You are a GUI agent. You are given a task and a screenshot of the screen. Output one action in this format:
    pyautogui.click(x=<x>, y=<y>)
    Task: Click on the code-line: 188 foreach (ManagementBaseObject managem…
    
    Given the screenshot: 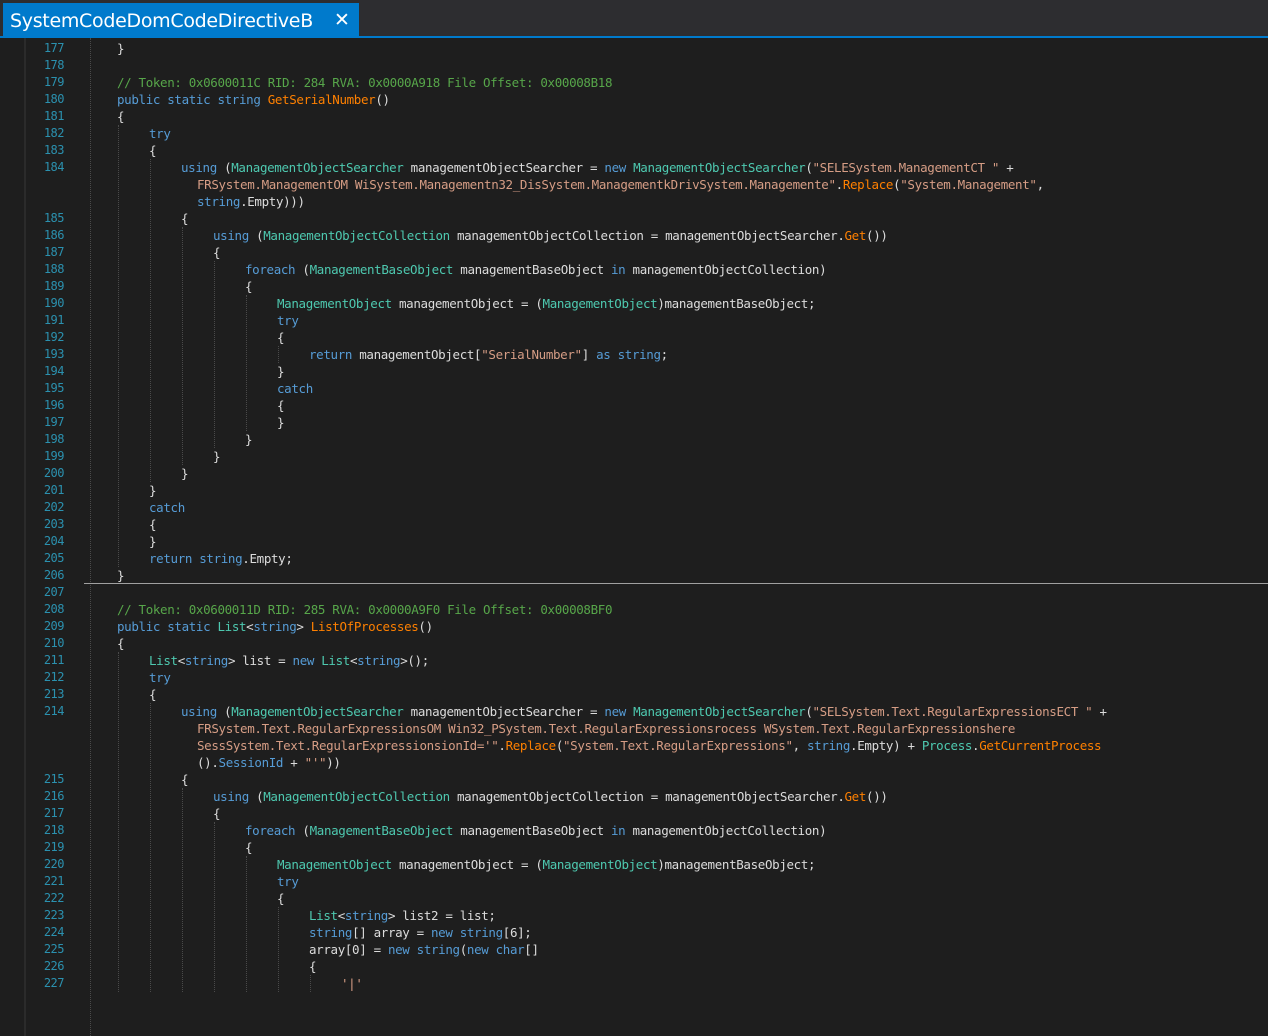 What is the action you would take?
    pyautogui.click(x=634, y=269)
    